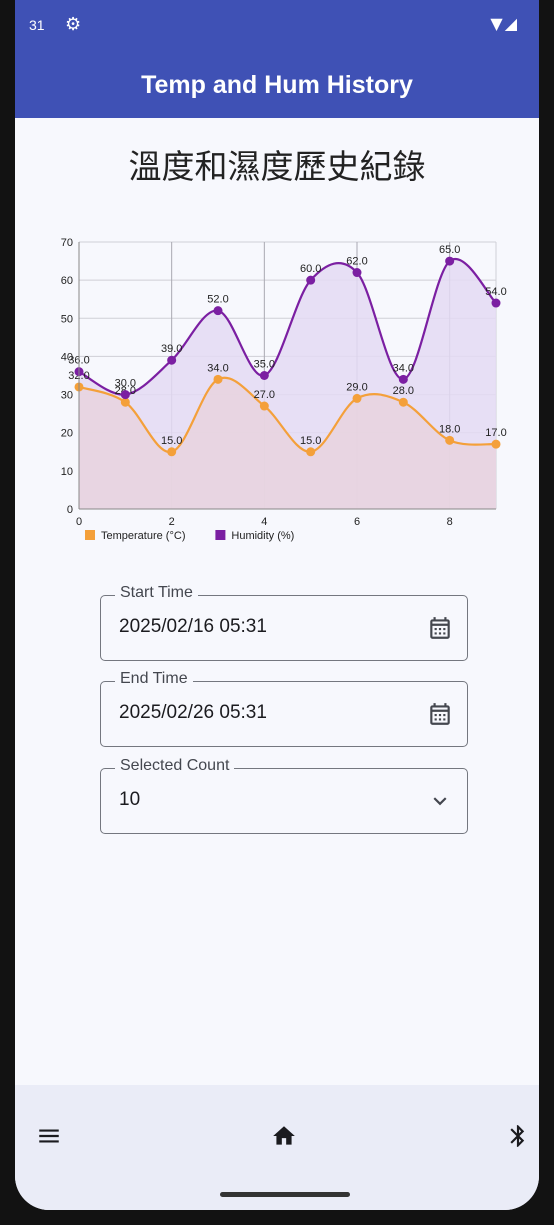 The width and height of the screenshot is (554, 1225). What do you see at coordinates (154, 679) in the screenshot?
I see `end-time-label: End Time` at bounding box center [154, 679].